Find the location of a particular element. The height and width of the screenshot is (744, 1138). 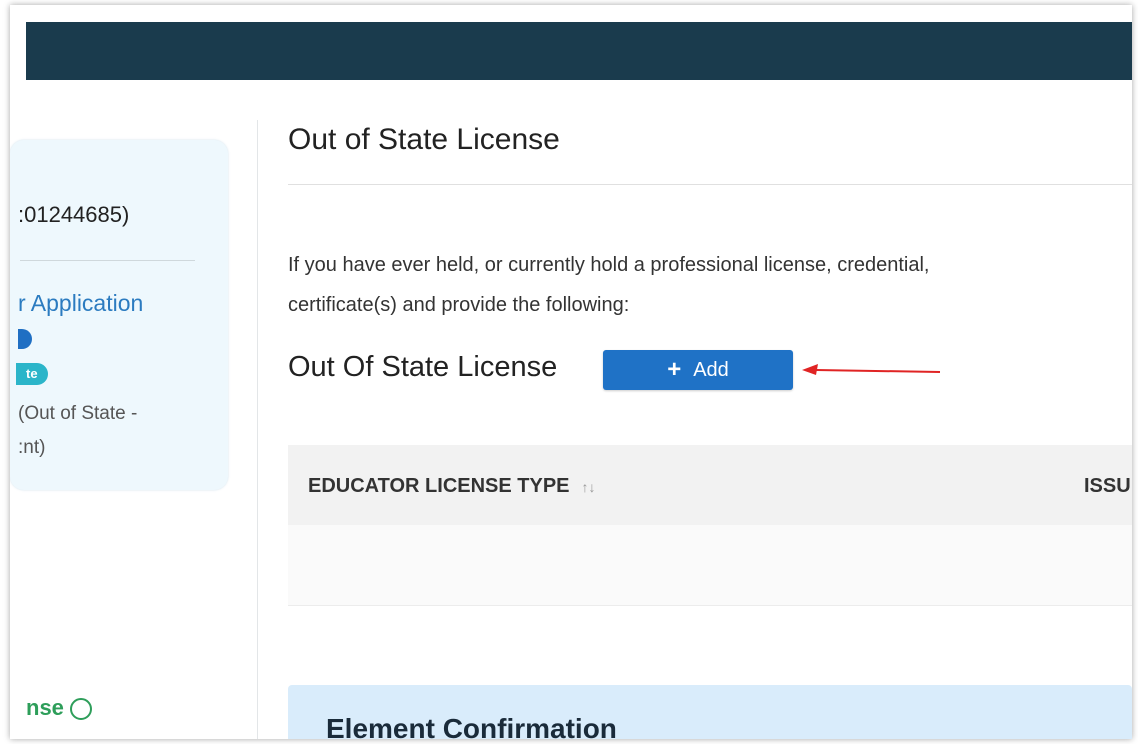

title-divider is located at coordinates (710, 184).